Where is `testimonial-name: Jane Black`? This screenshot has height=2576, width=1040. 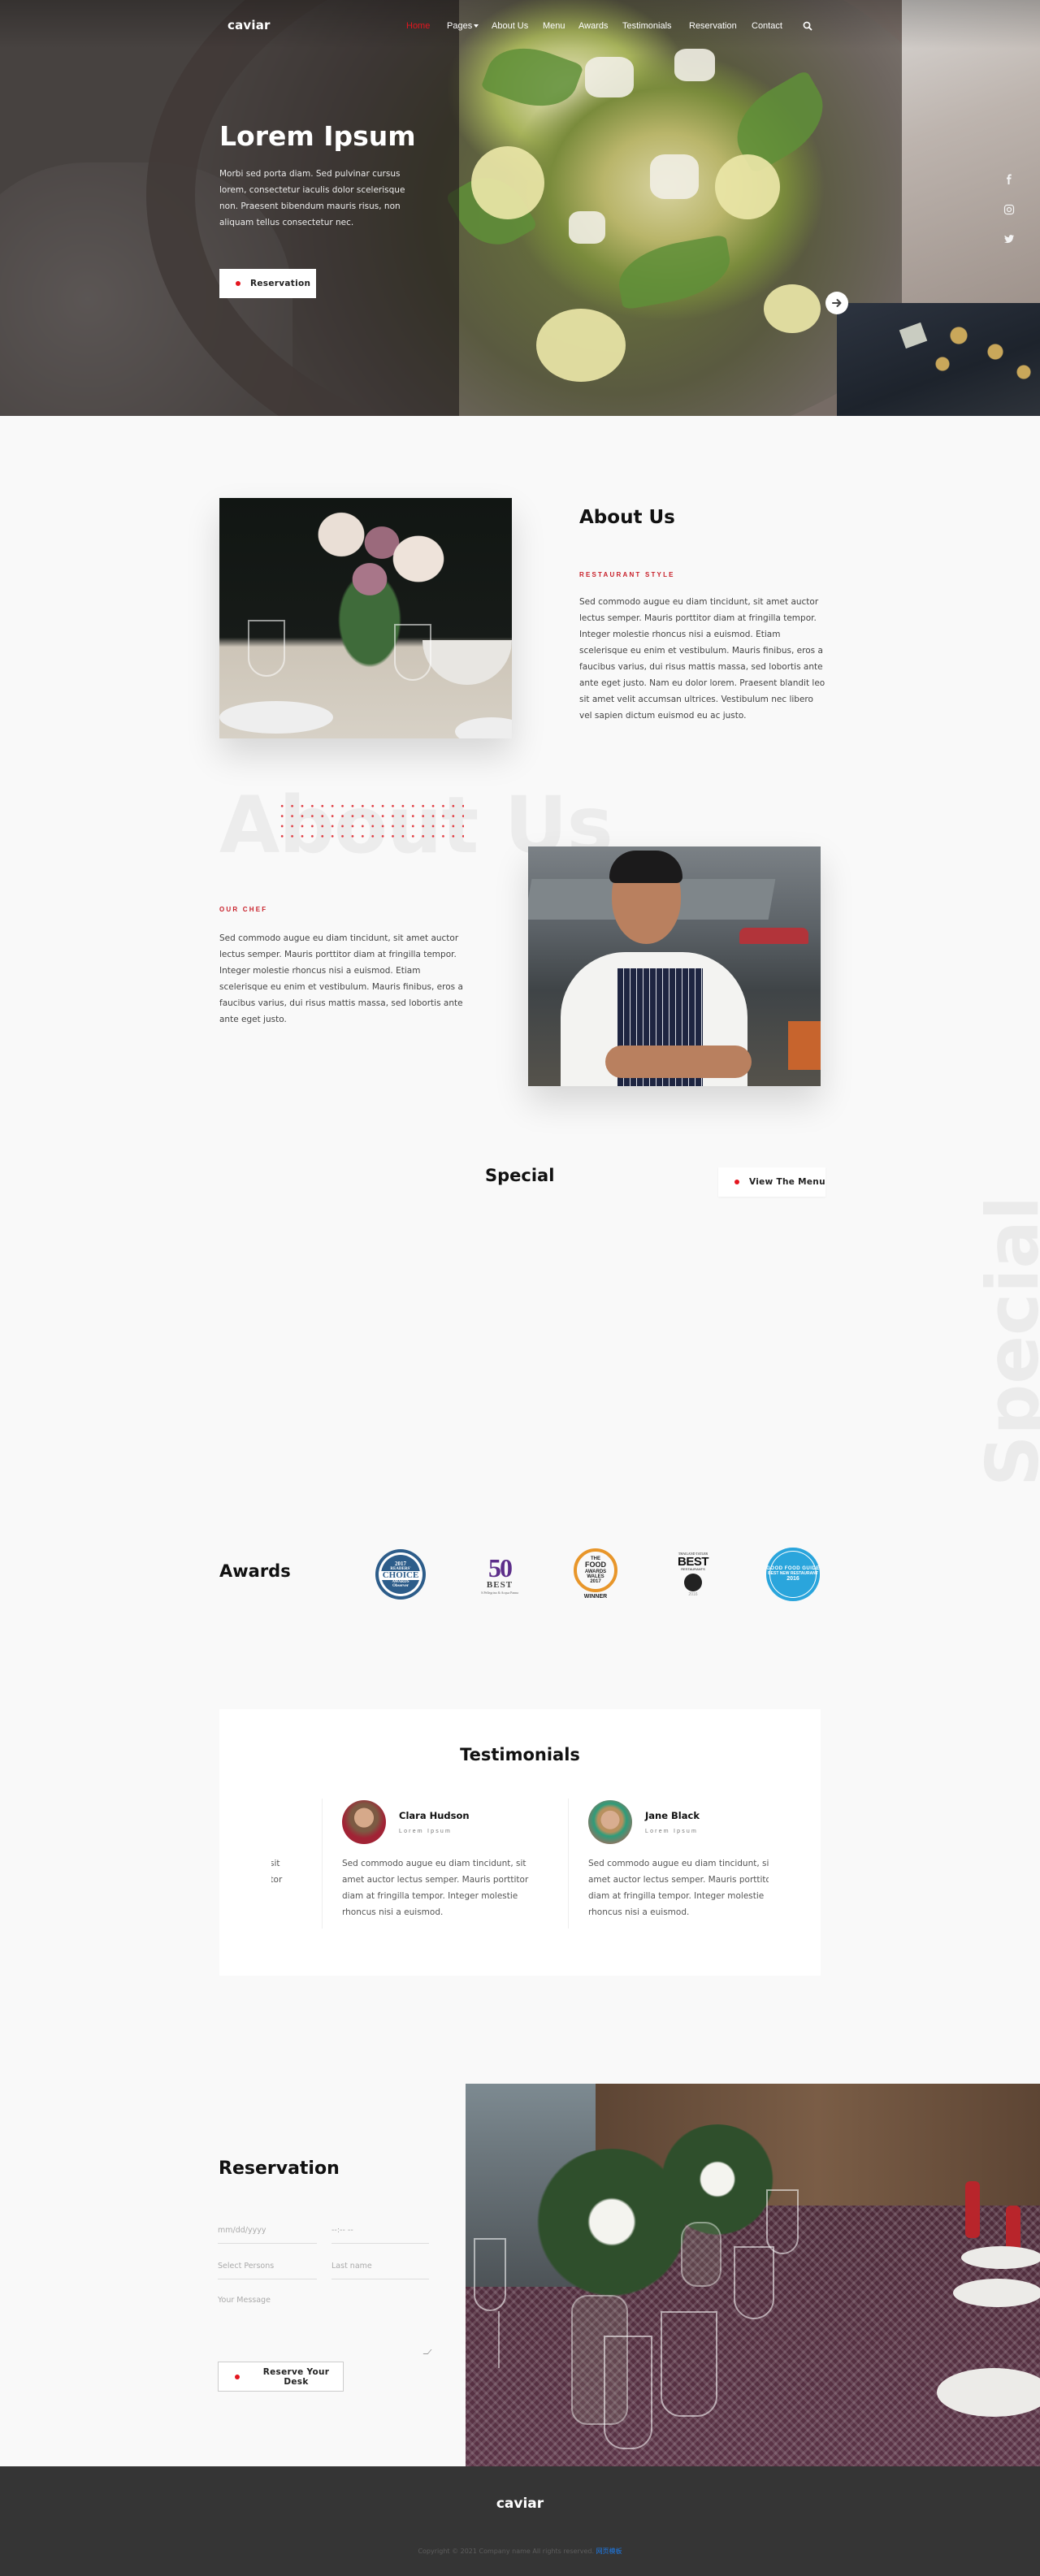
testimonial-name: Jane Black is located at coordinates (672, 1815).